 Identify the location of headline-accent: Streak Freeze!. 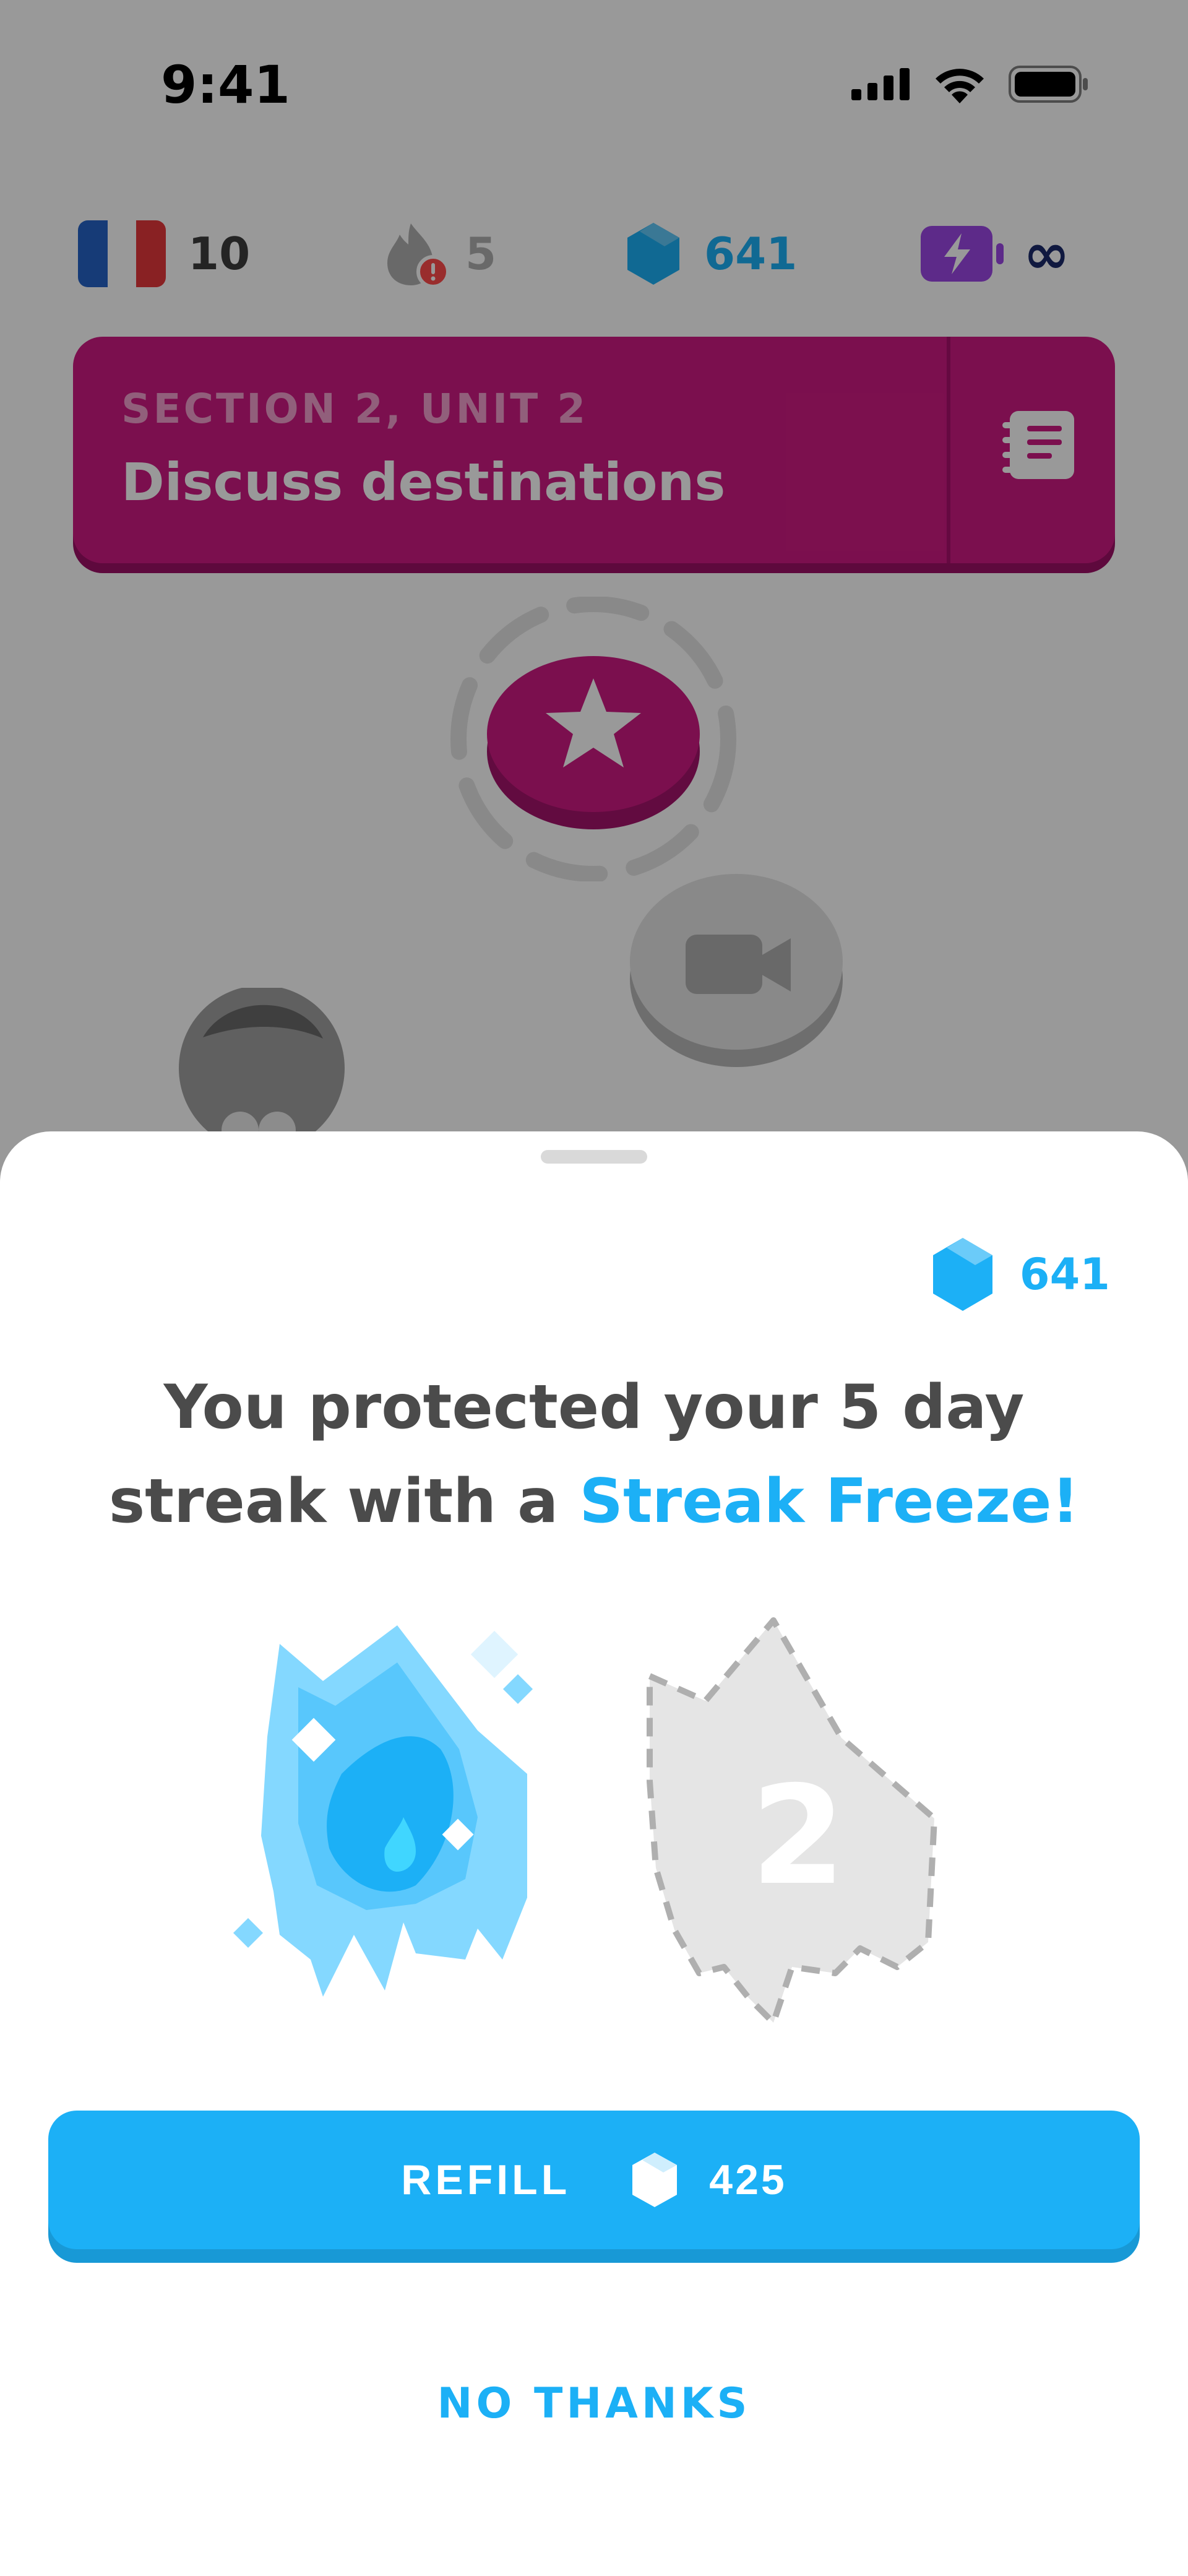
(829, 1501).